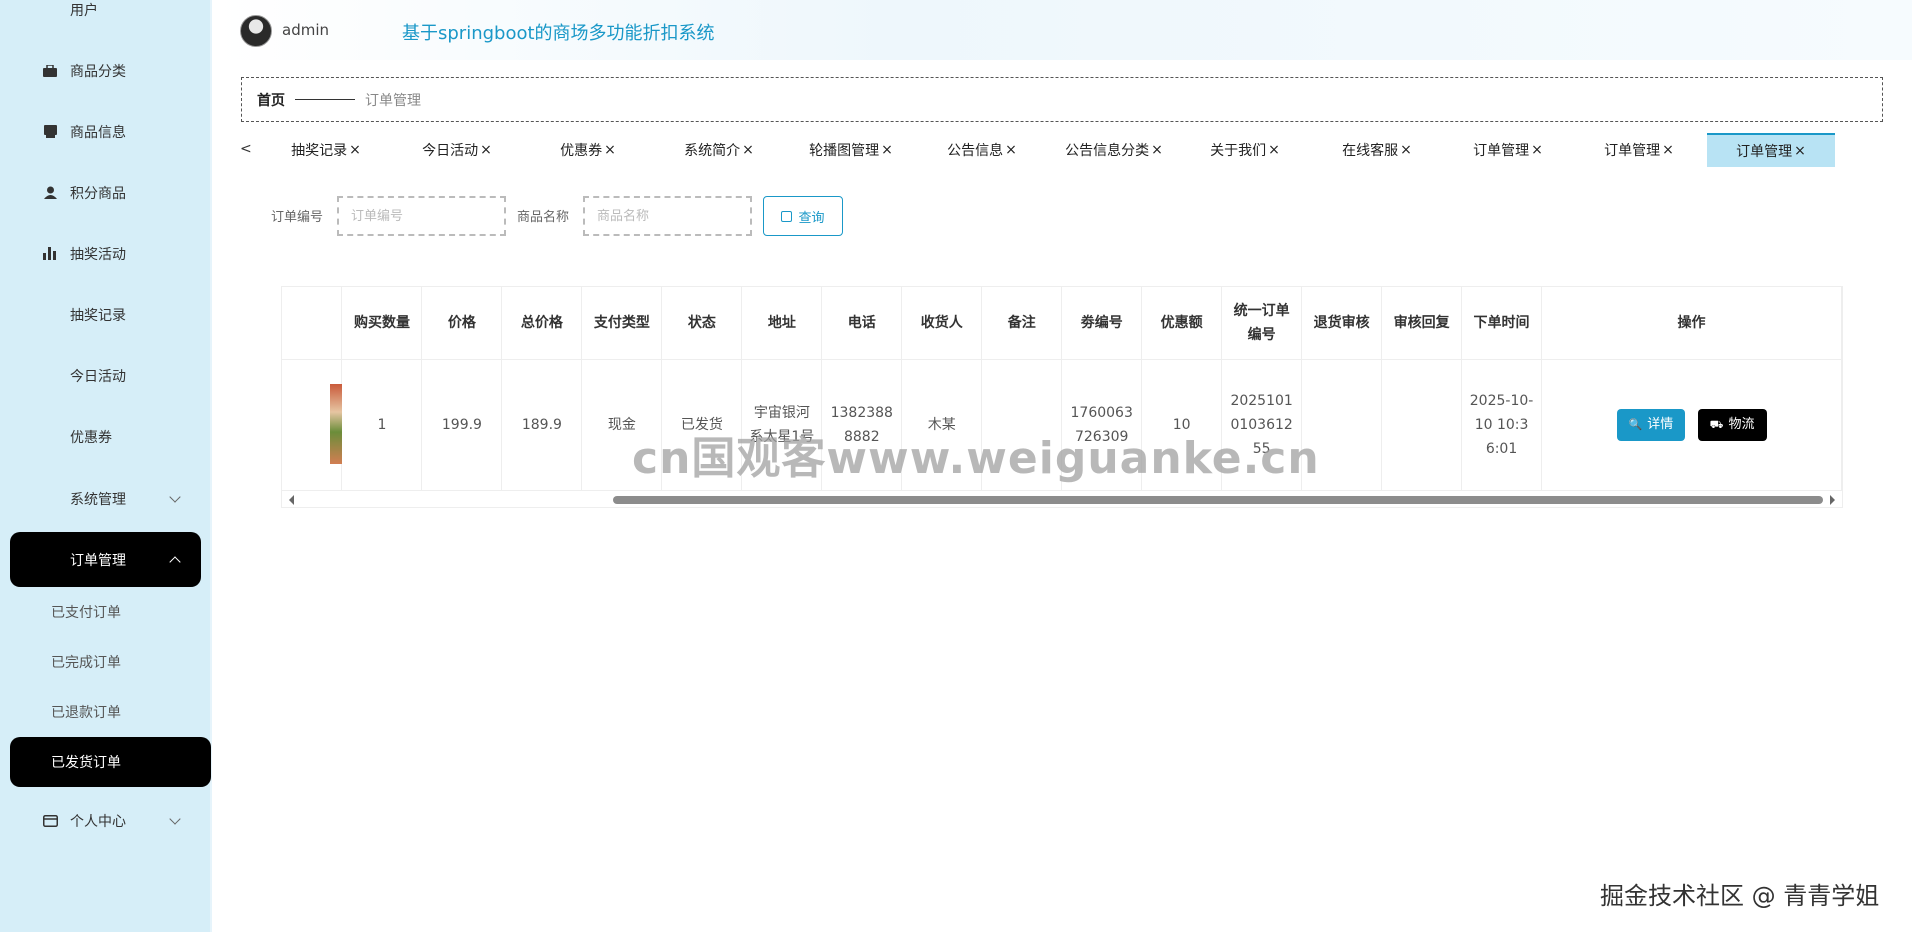 This screenshot has height=932, width=1912. What do you see at coordinates (110, 712) in the screenshot?
I see `sidebar-subitem-refunded-orders: 已退款订单` at bounding box center [110, 712].